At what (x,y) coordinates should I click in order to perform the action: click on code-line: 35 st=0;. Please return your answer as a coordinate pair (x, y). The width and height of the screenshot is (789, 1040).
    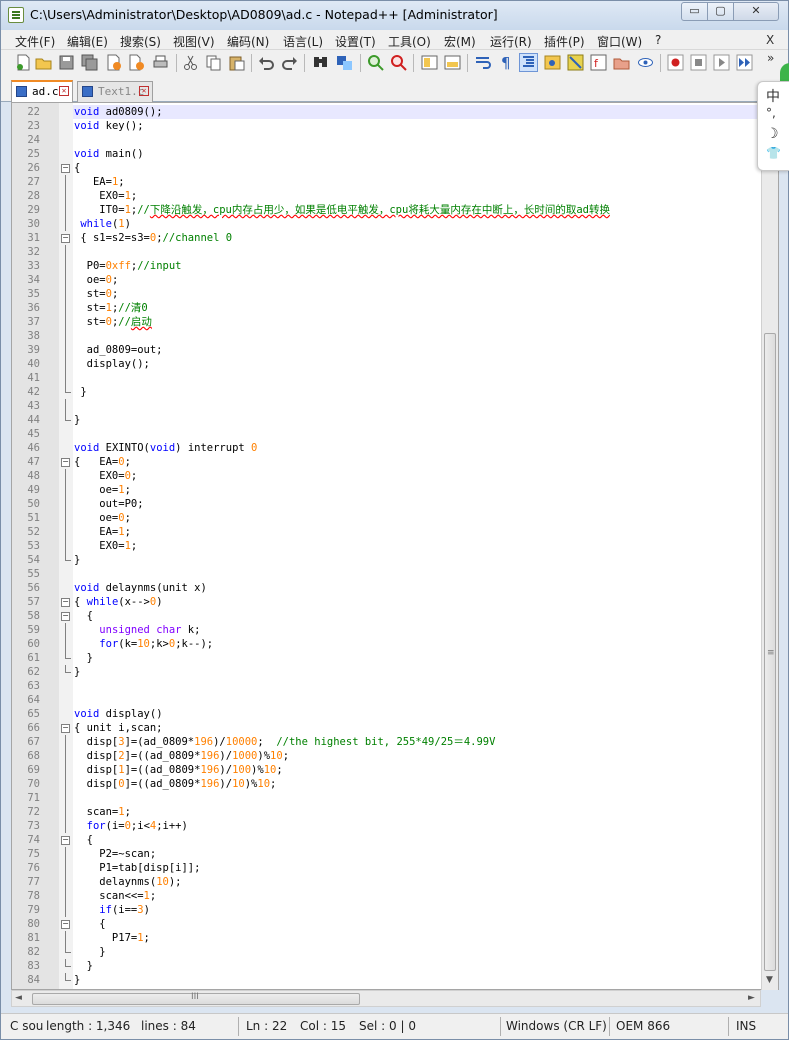
    Looking at the image, I should click on (387, 294).